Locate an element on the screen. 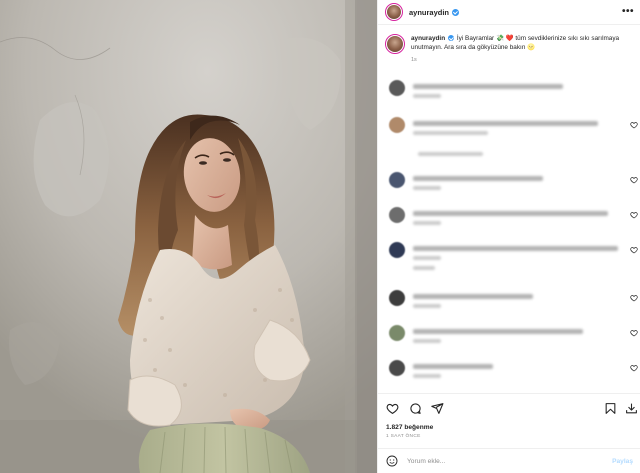 The height and width of the screenshot is (473, 640). smiley-icon is located at coordinates (392, 461).